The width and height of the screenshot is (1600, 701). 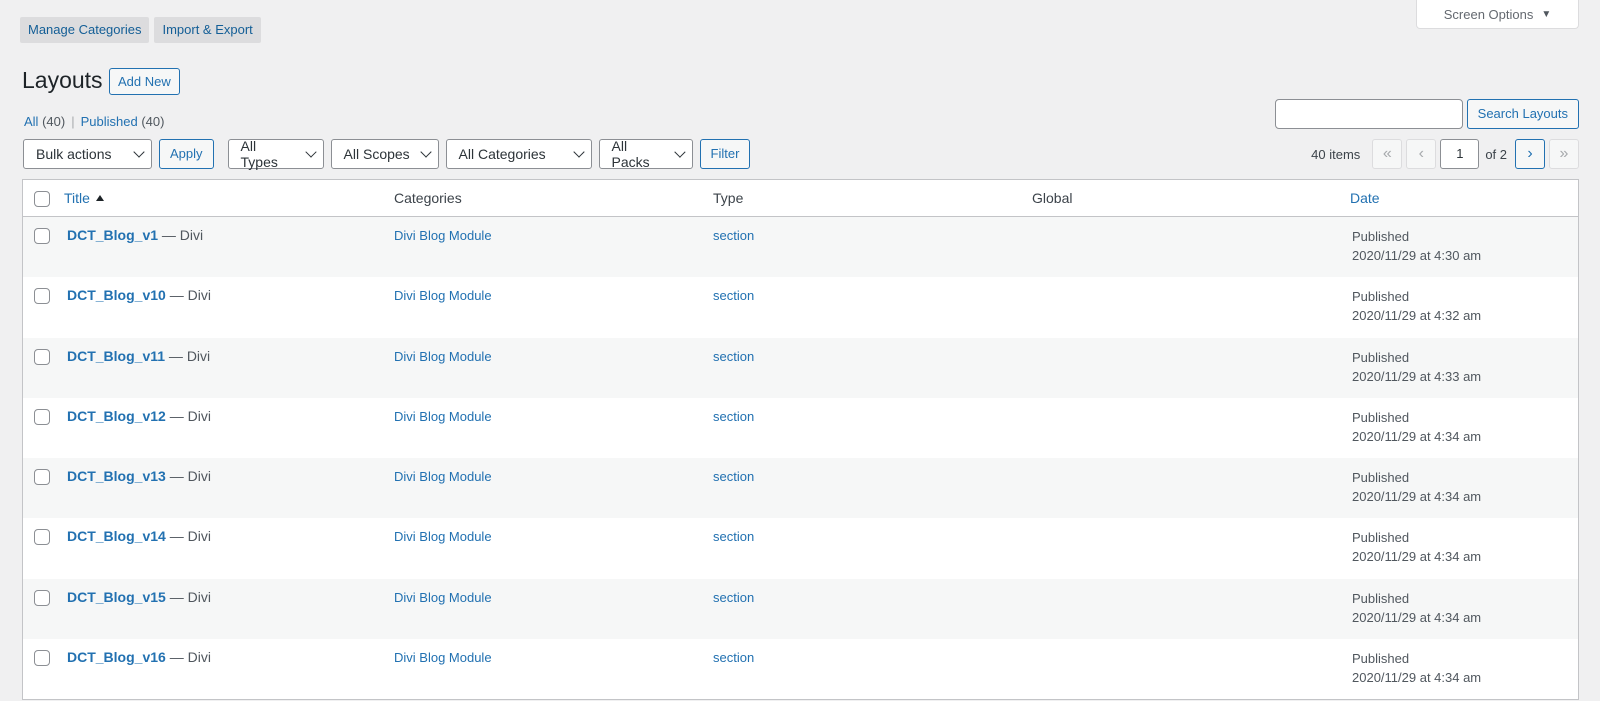 What do you see at coordinates (1368, 114) in the screenshot?
I see `search-input` at bounding box center [1368, 114].